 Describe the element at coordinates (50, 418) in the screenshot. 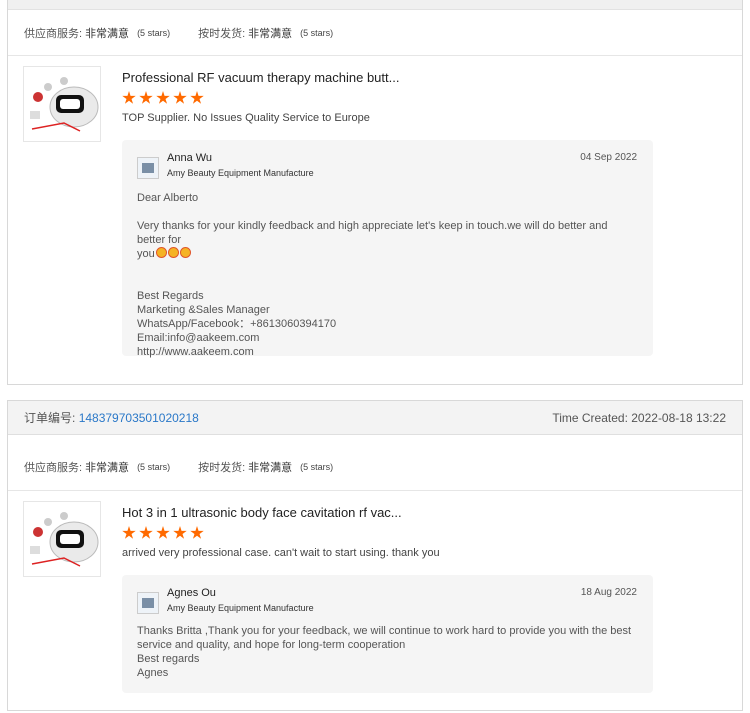

I see `order-number-label: 订单编号:` at that location.